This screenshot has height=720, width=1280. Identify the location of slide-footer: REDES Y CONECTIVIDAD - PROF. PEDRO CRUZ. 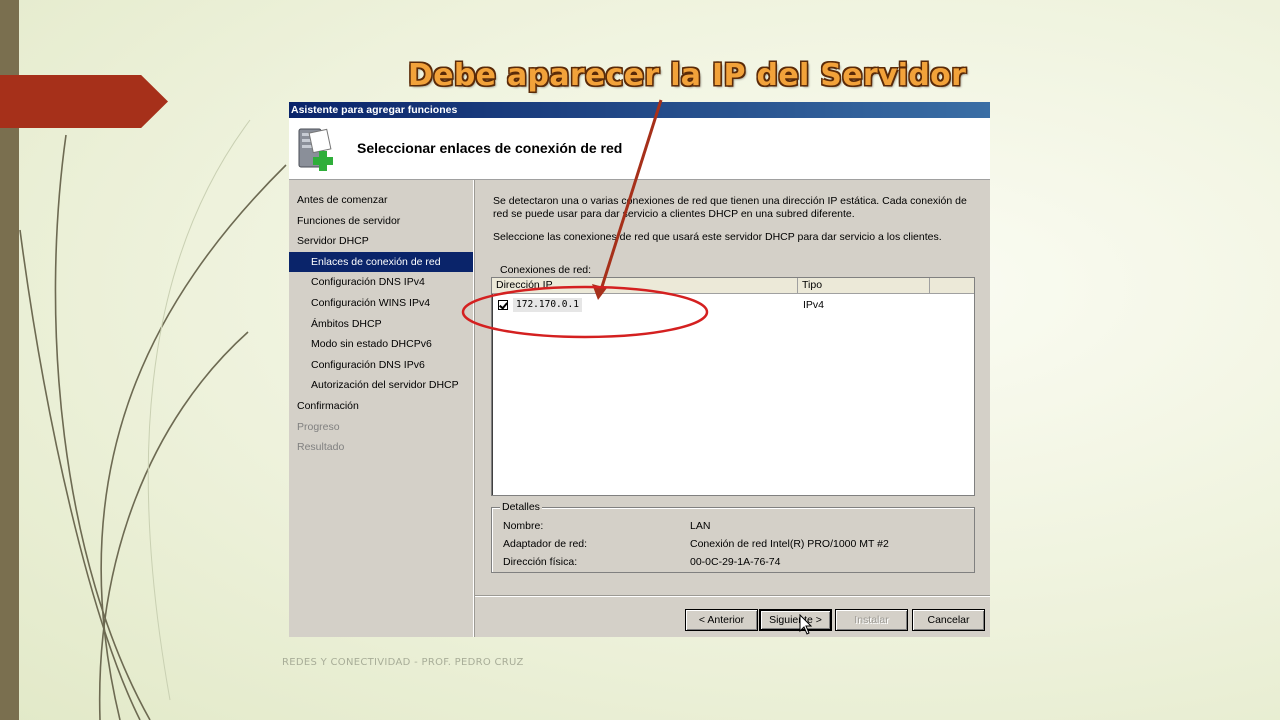
(403, 662).